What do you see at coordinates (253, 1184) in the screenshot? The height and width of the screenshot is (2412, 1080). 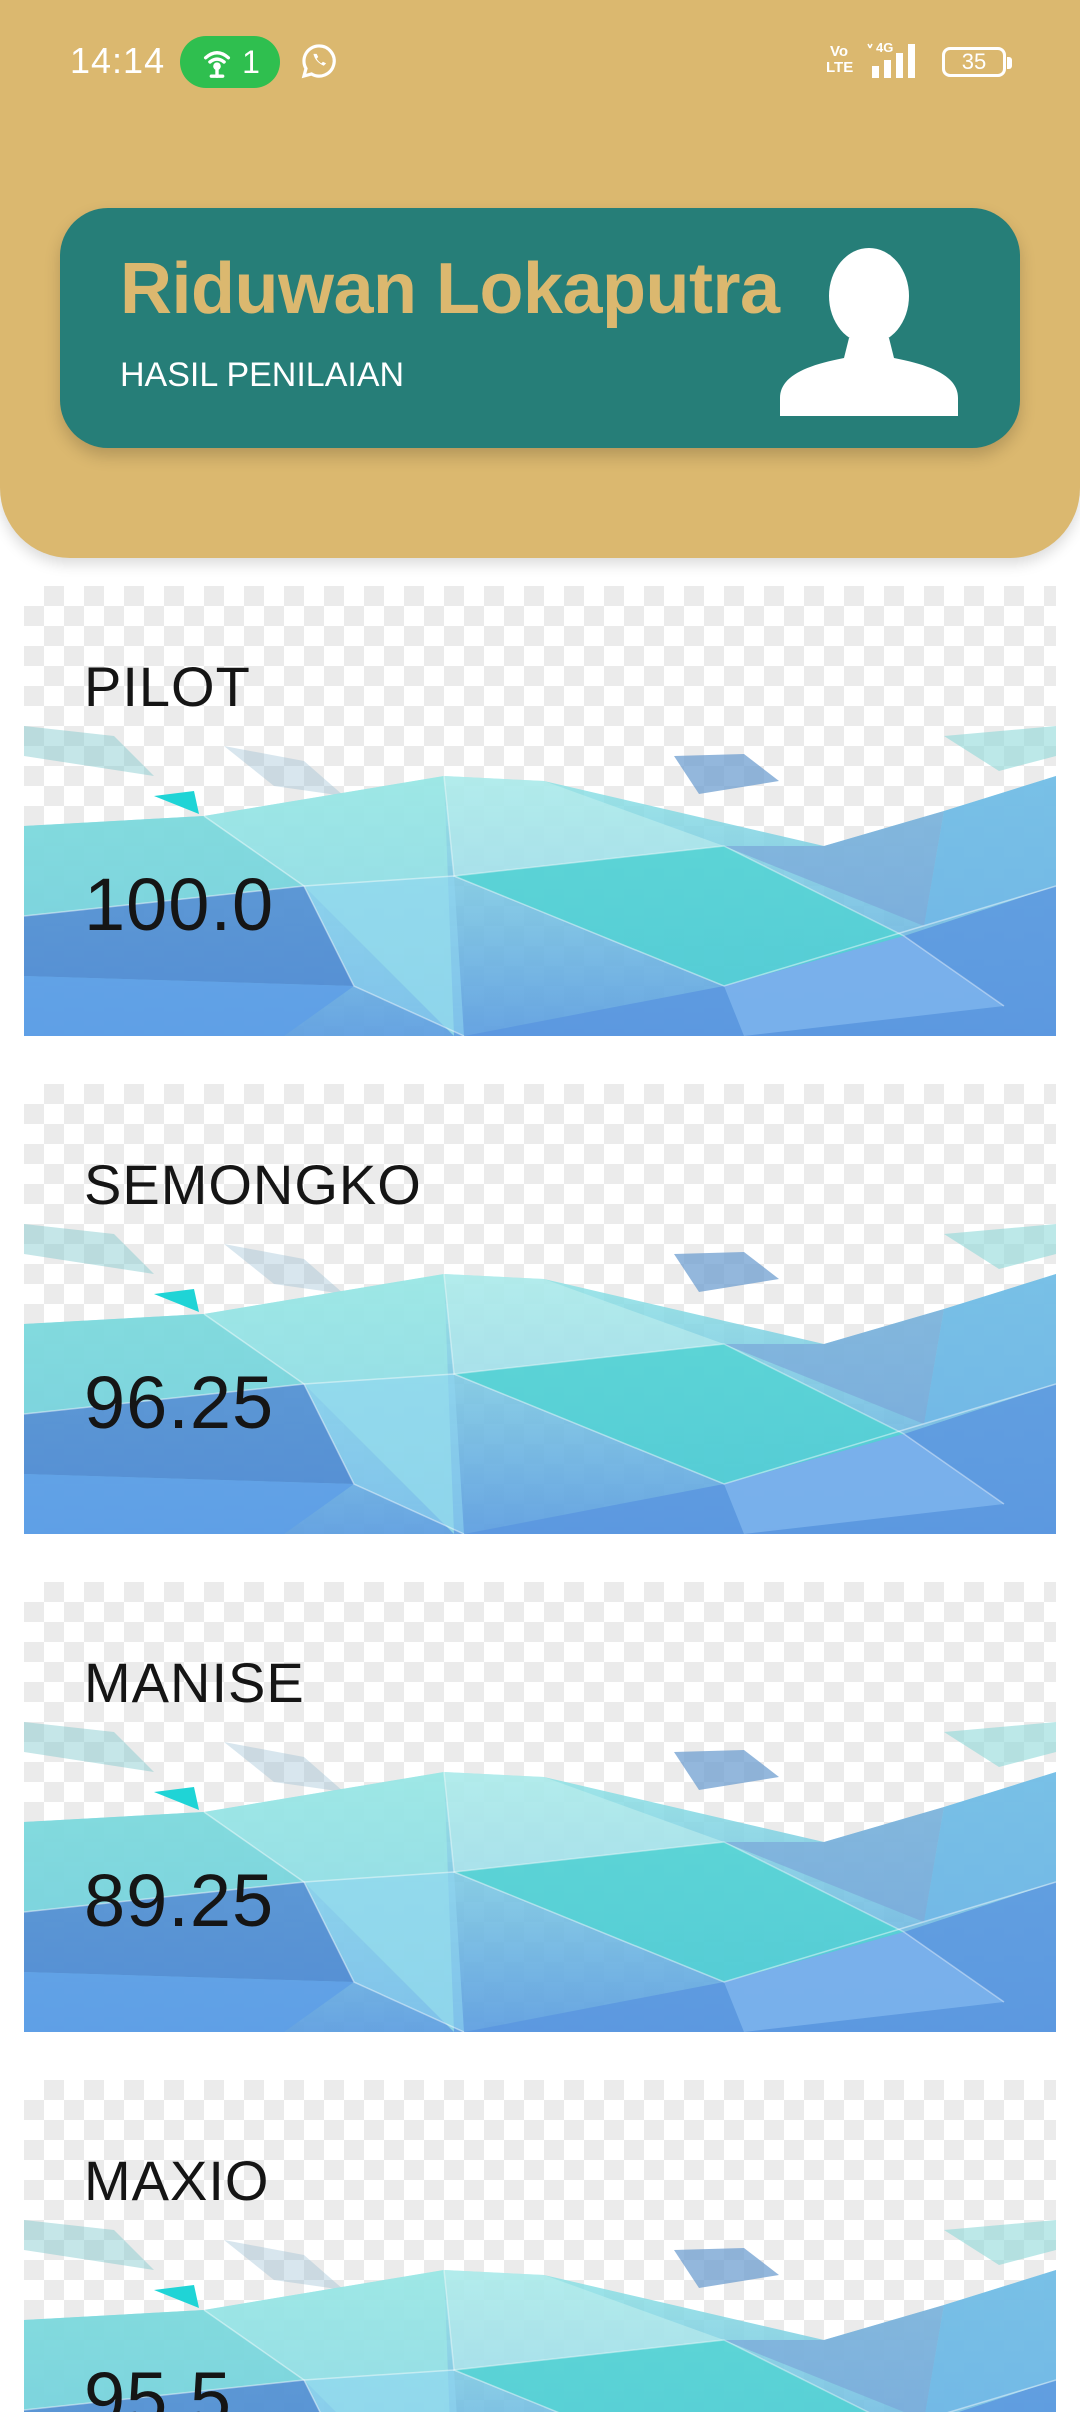 I see `result-label: SEMONGKO` at bounding box center [253, 1184].